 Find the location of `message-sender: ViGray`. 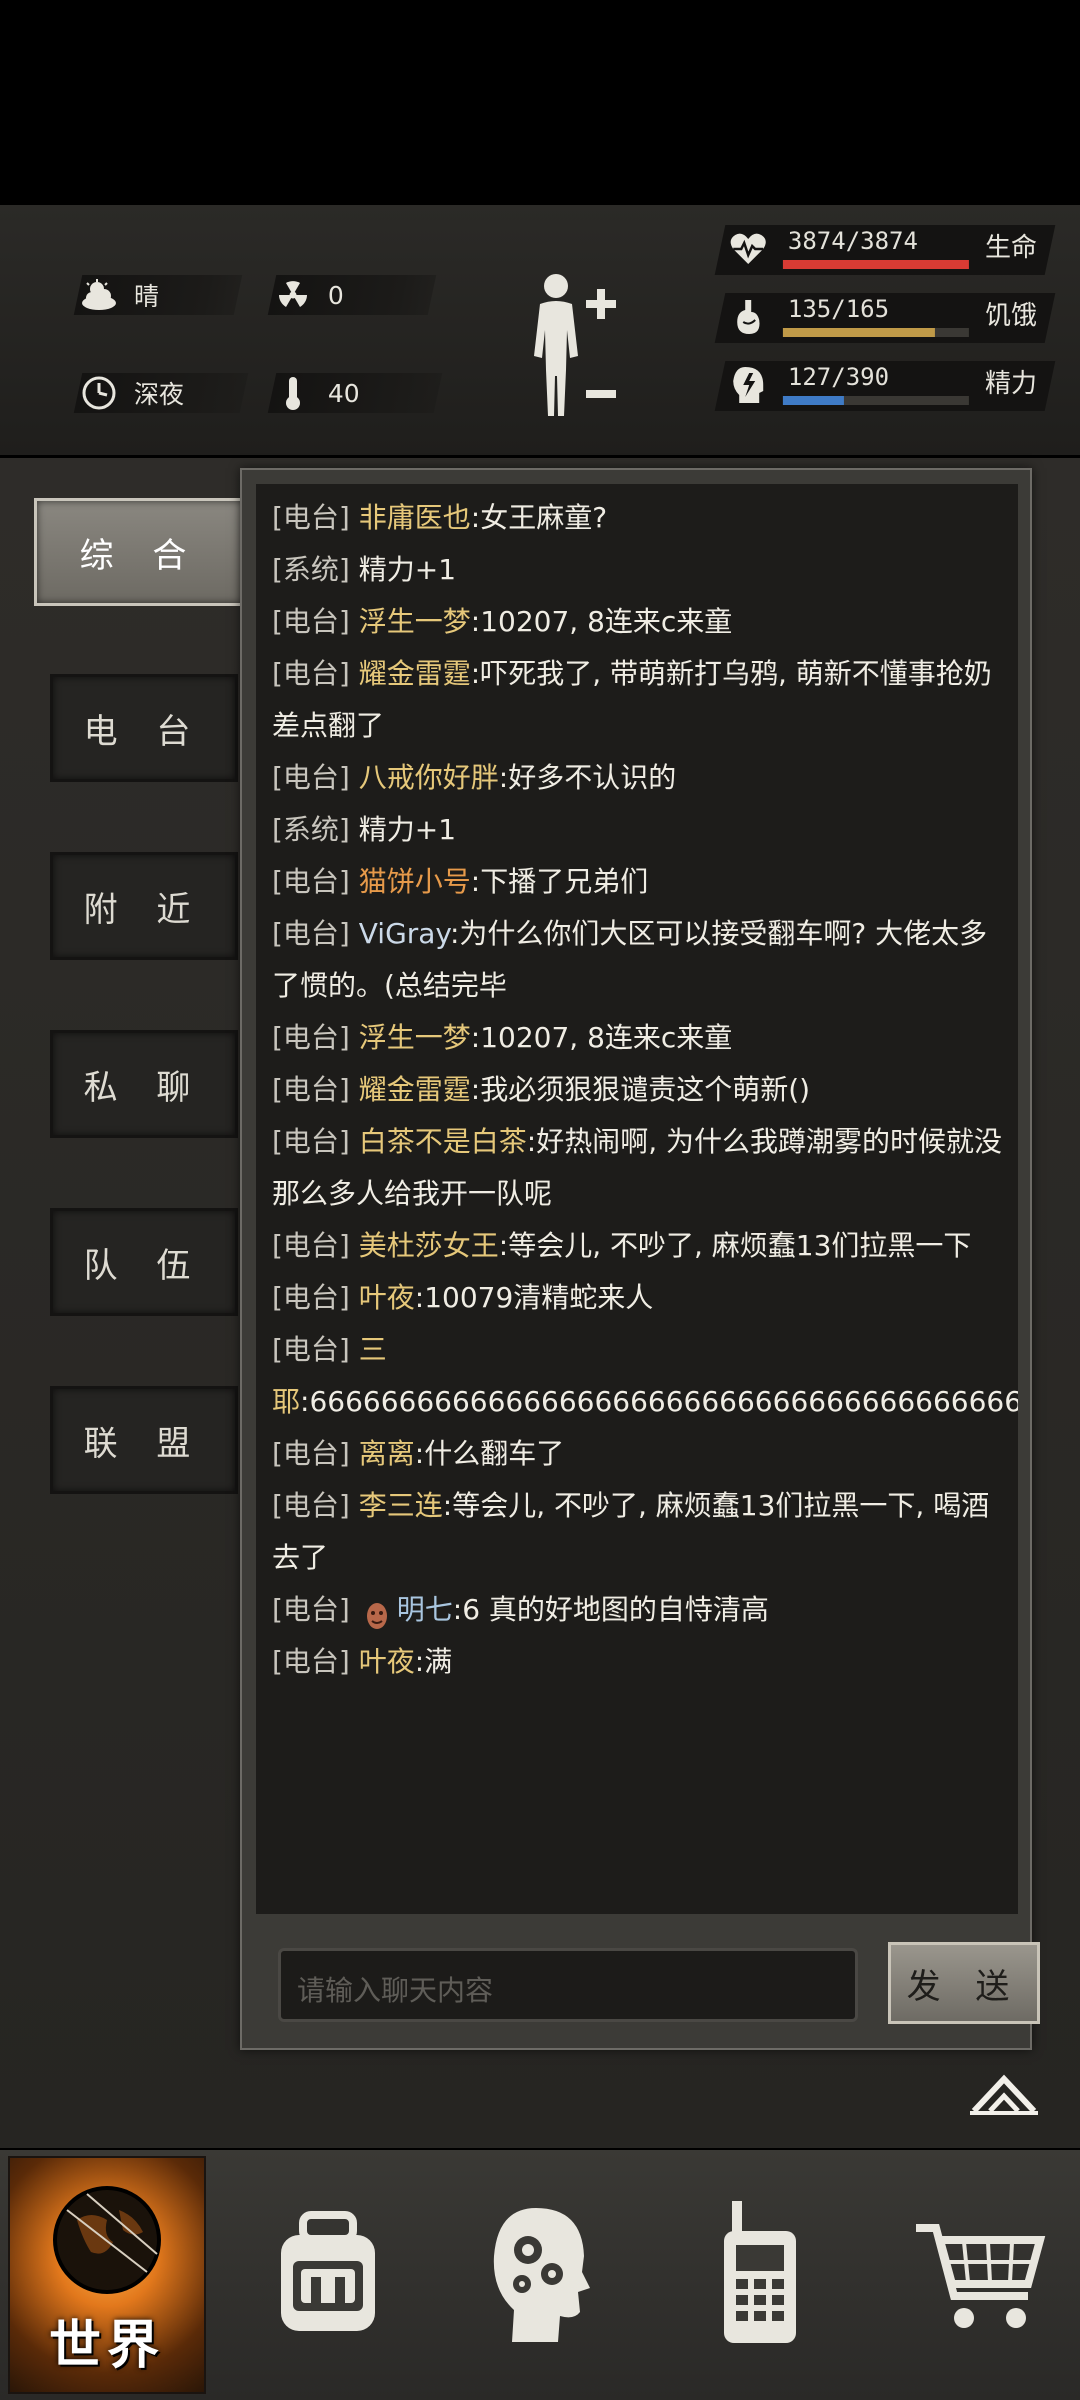

message-sender: ViGray is located at coordinates (404, 933).